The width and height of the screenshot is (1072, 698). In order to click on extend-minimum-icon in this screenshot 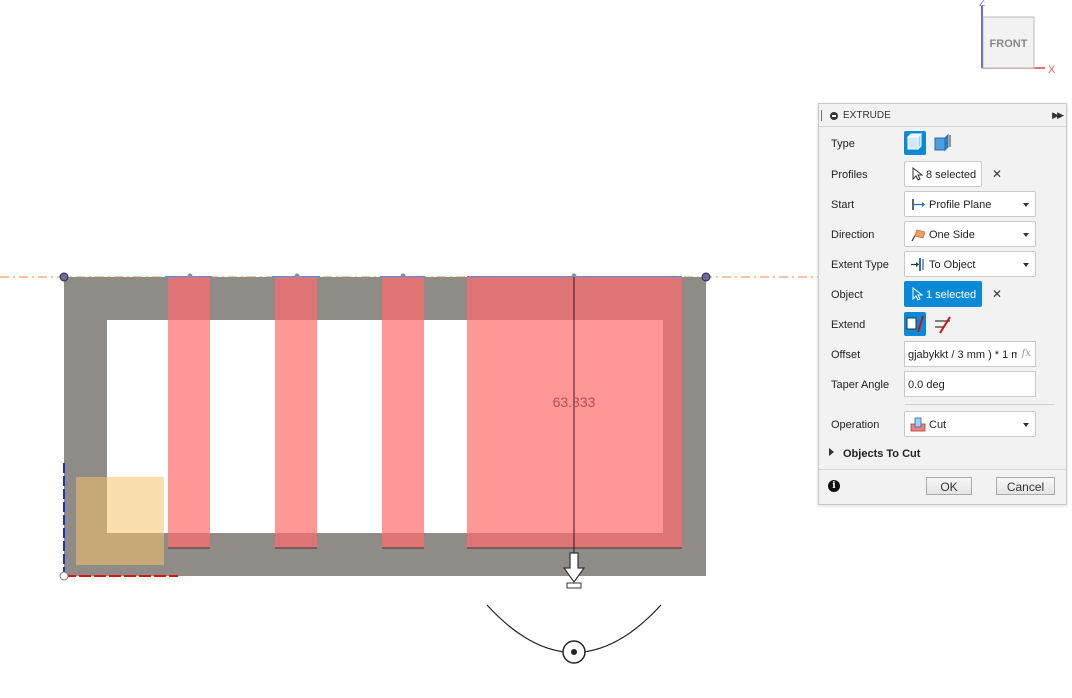, I will do `click(943, 325)`.